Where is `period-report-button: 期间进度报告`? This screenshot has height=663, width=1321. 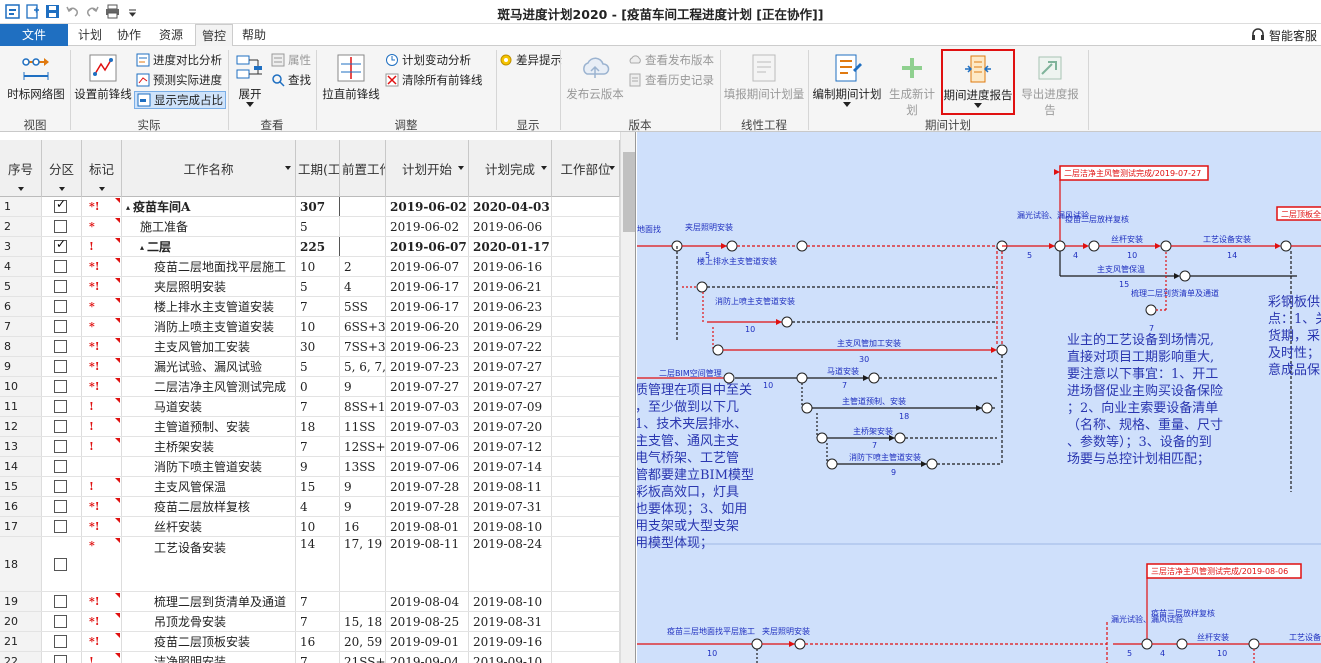 period-report-button: 期间进度报告 is located at coordinates (978, 82).